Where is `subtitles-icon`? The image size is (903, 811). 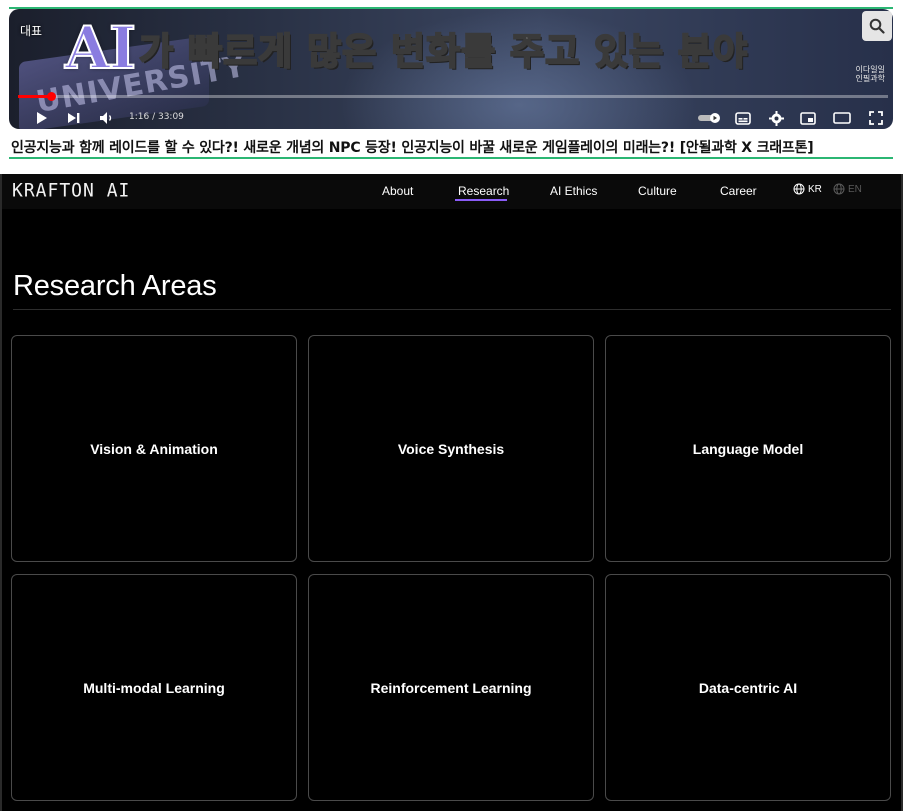
subtitles-icon is located at coordinates (743, 118).